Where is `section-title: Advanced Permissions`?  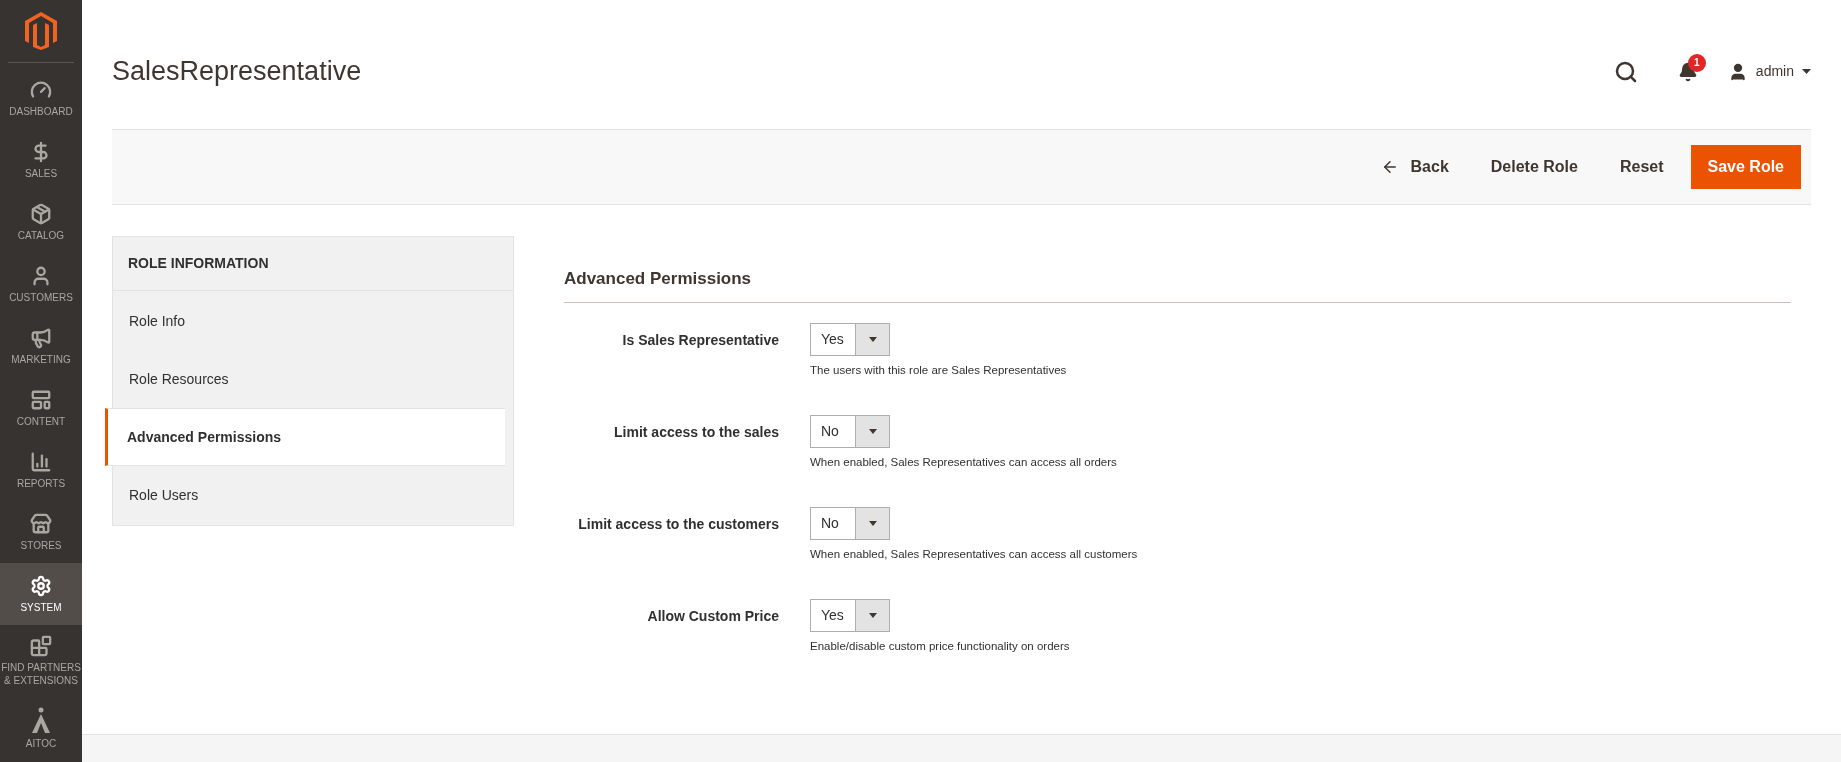 section-title: Advanced Permissions is located at coordinates (1177, 284).